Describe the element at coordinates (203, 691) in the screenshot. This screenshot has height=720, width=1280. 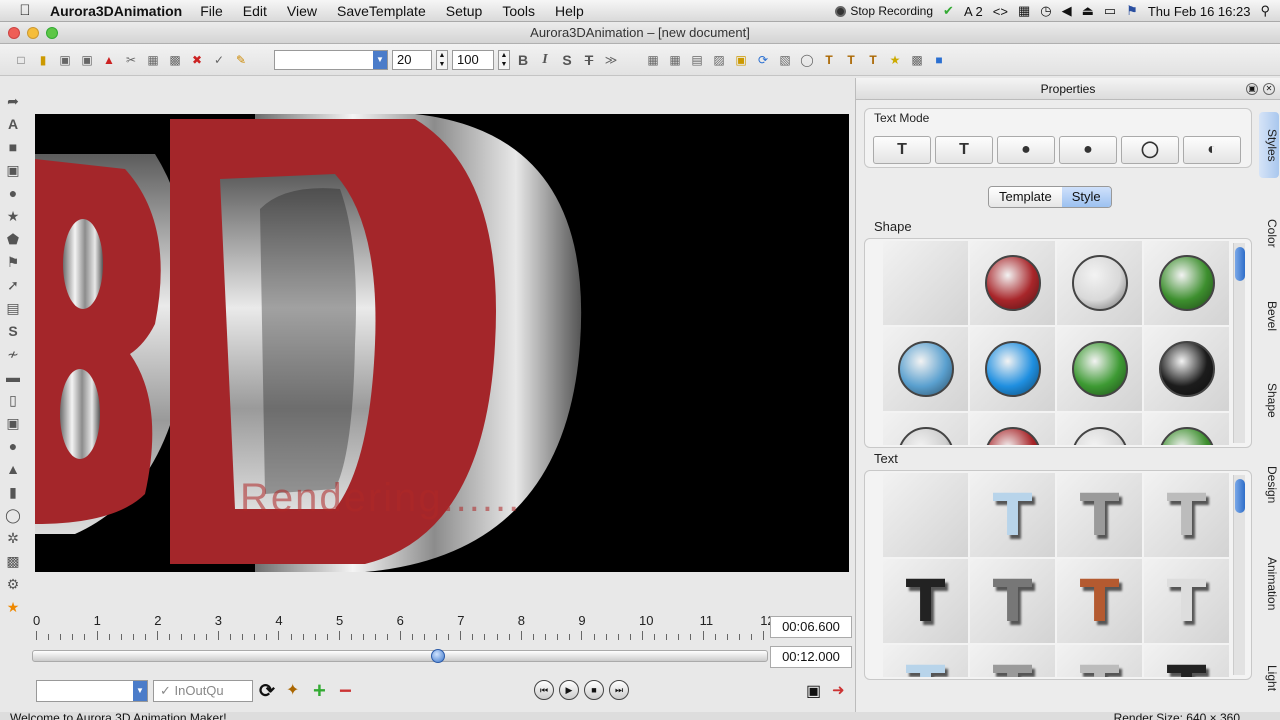
I see `easing-select: ✓ InOutQu` at that location.